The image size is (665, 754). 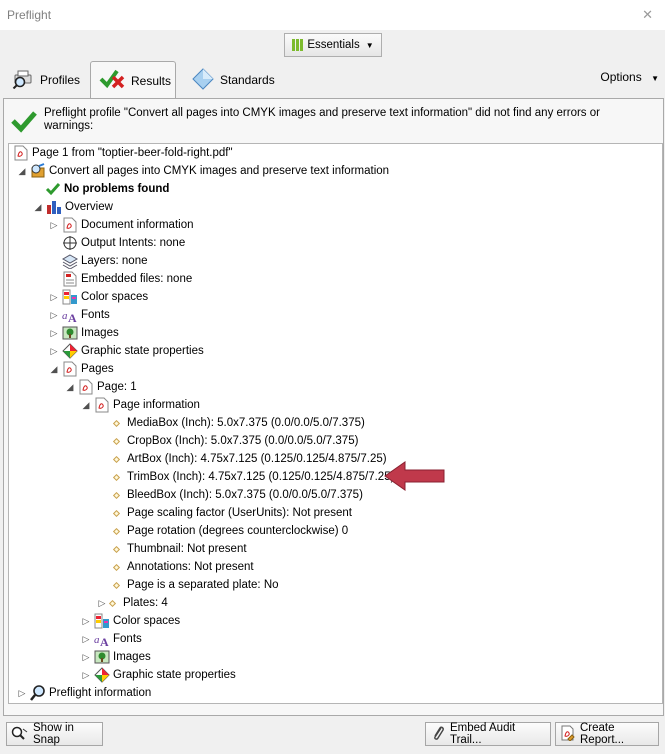 What do you see at coordinates (20, 734) in the screenshot?
I see `magnifier-icon` at bounding box center [20, 734].